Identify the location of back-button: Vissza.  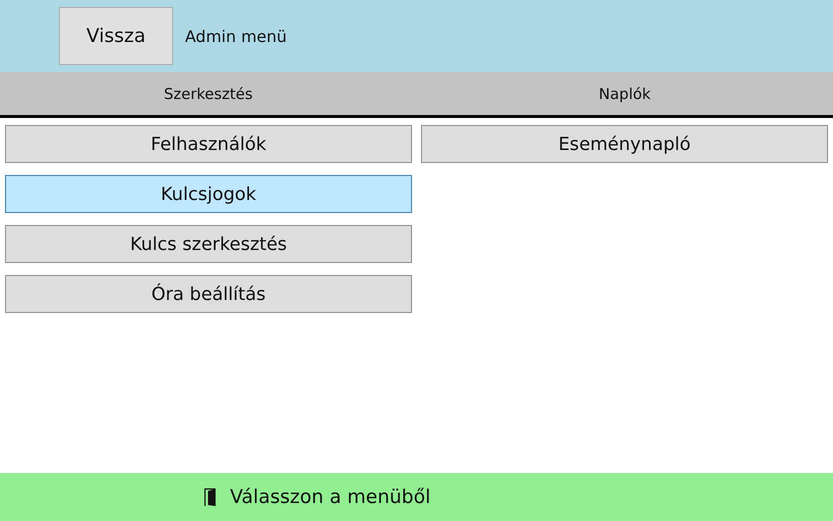
(116, 36).